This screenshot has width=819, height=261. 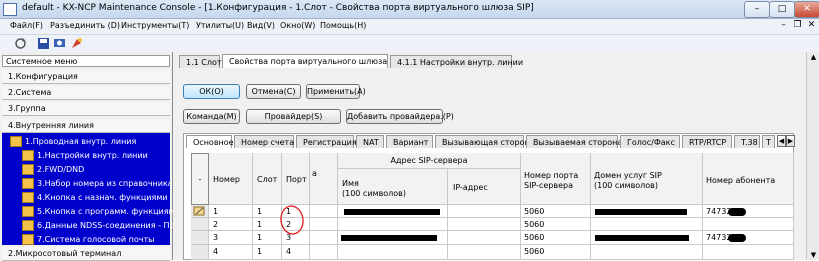 What do you see at coordinates (86, 93) in the screenshot?
I see `sidebar-item-system: 2.Система` at bounding box center [86, 93].